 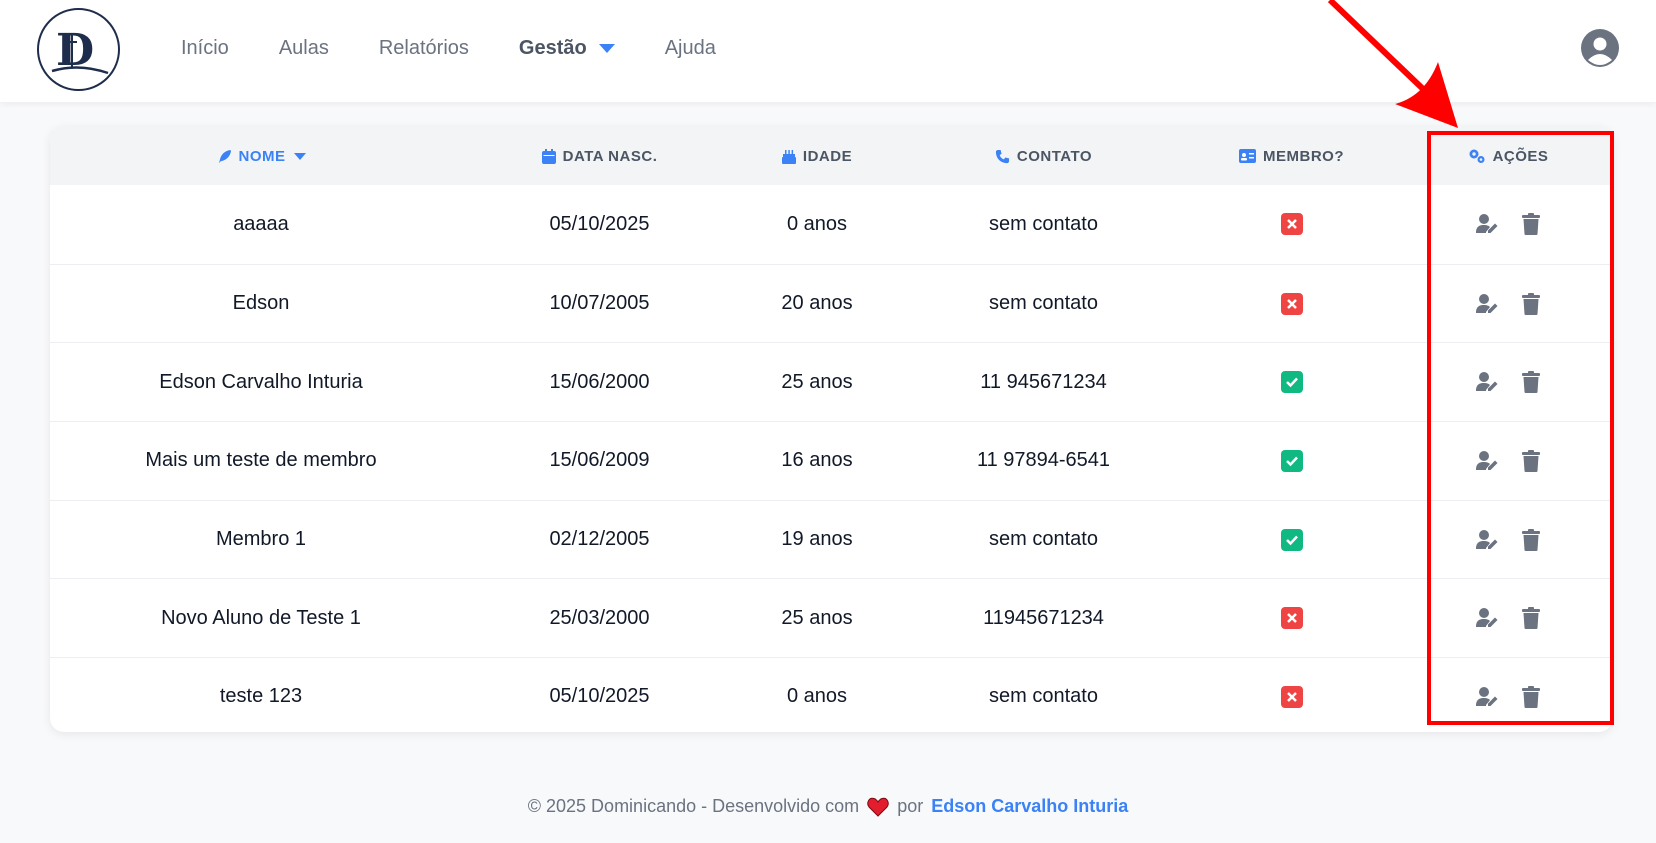 I want to click on nav-gestao-label: Gestão, so click(x=552, y=47).